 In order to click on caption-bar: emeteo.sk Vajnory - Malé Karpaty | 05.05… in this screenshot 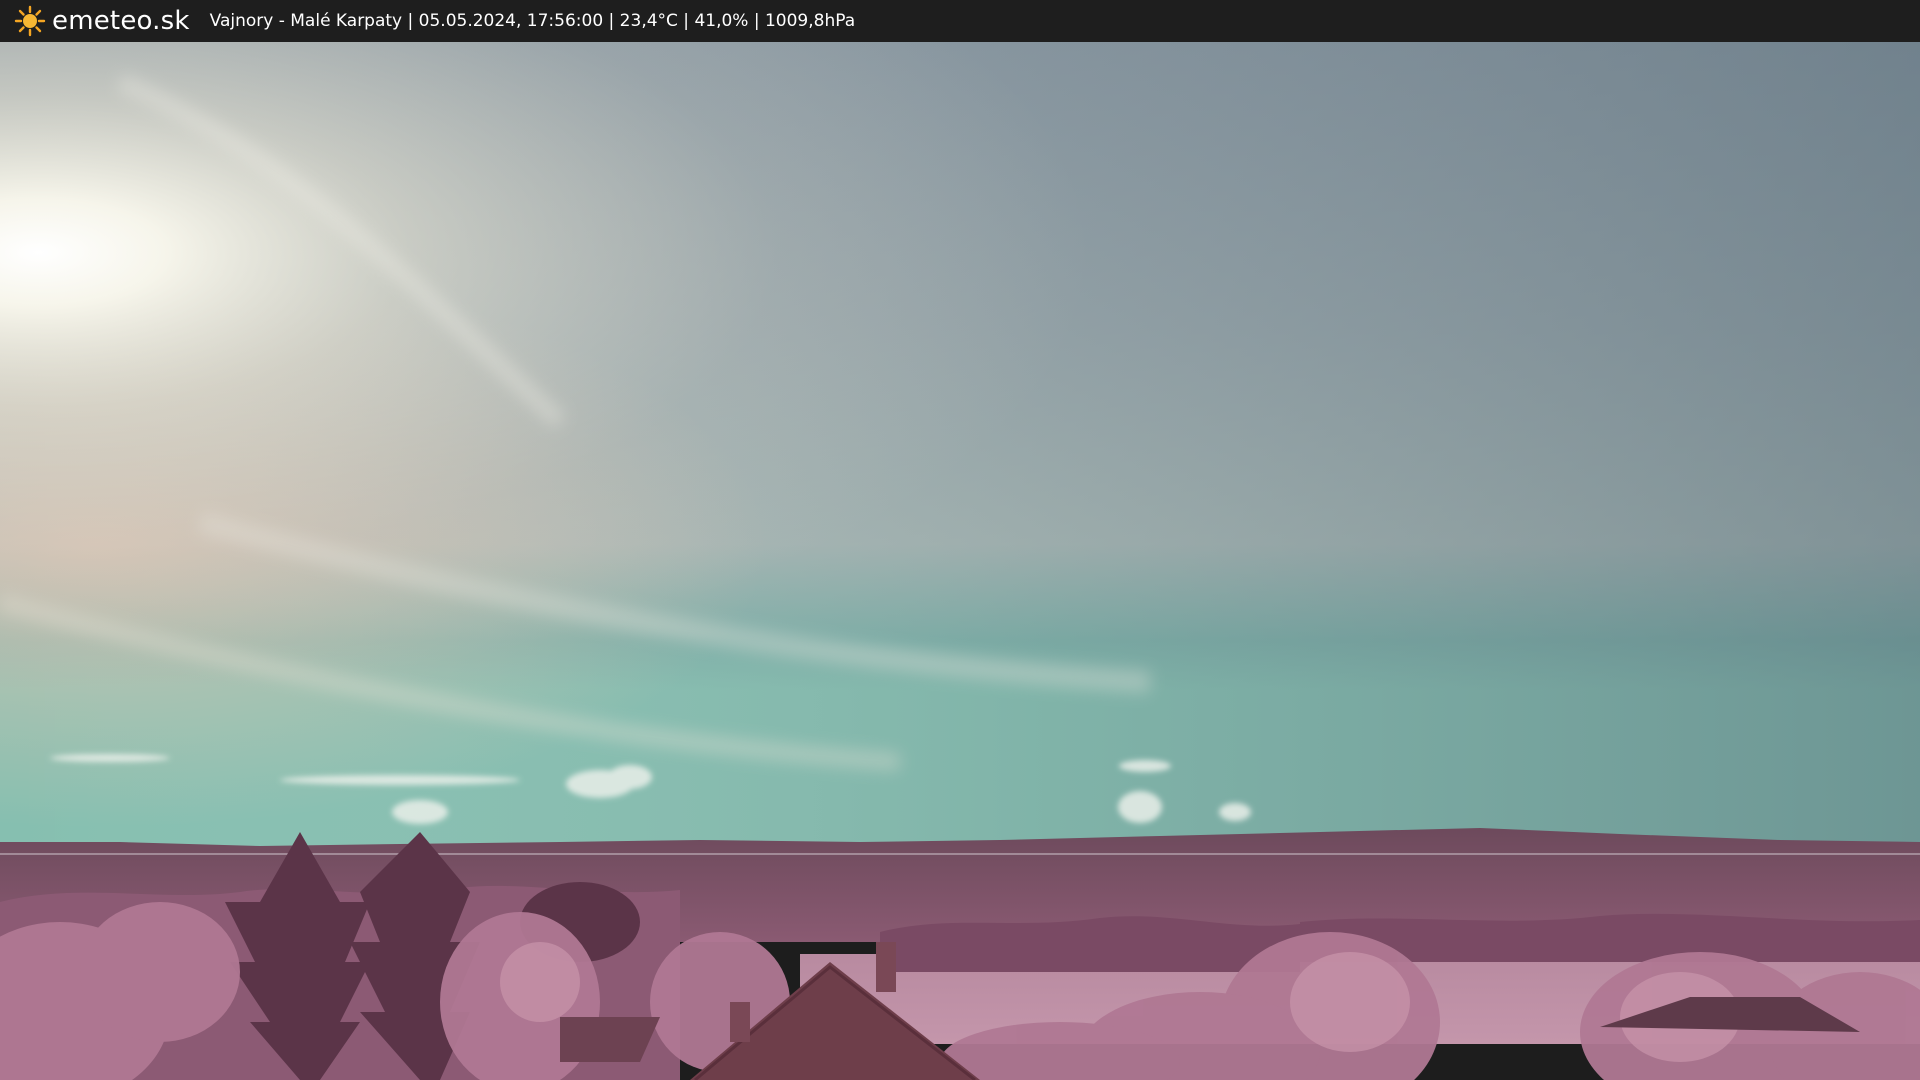, I will do `click(960, 21)`.